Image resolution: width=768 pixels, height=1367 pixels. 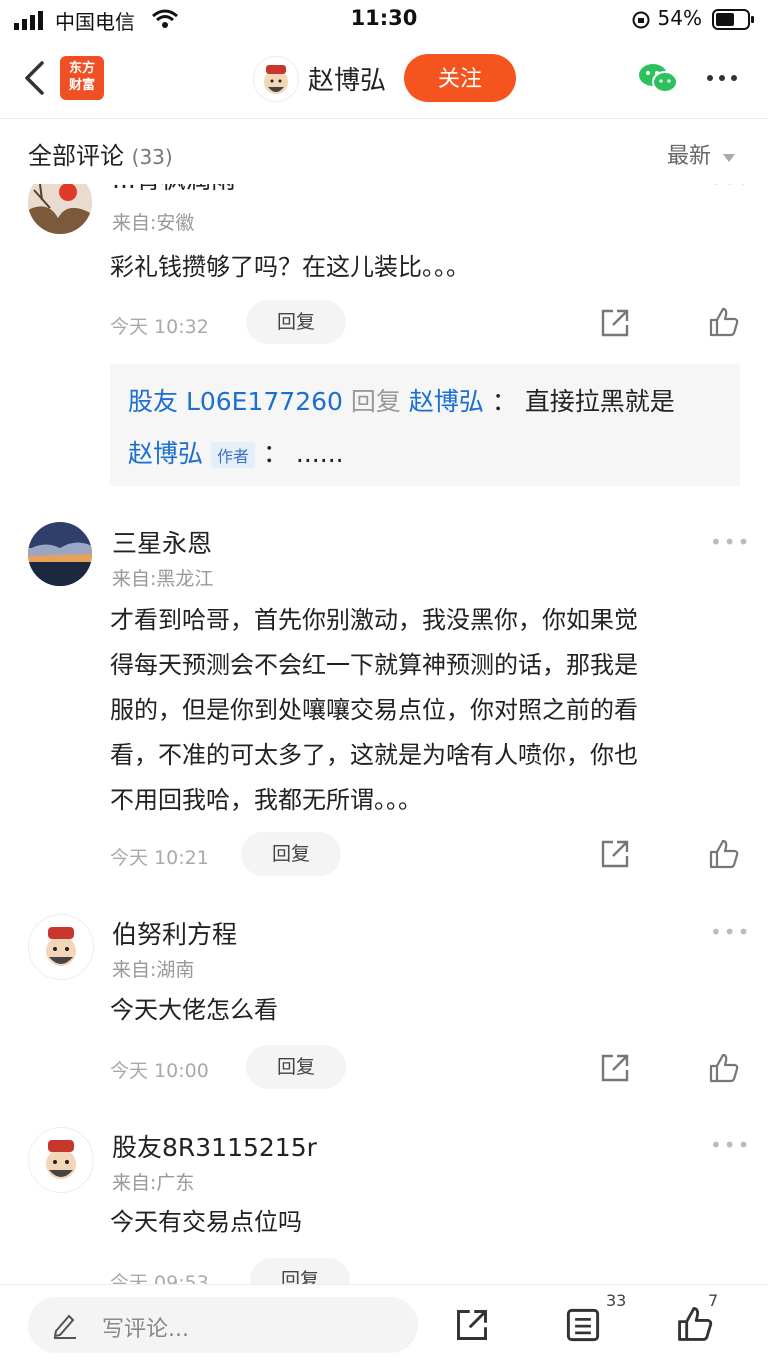 I want to click on reply-text: 直接拉黑就是, so click(x=599, y=401).